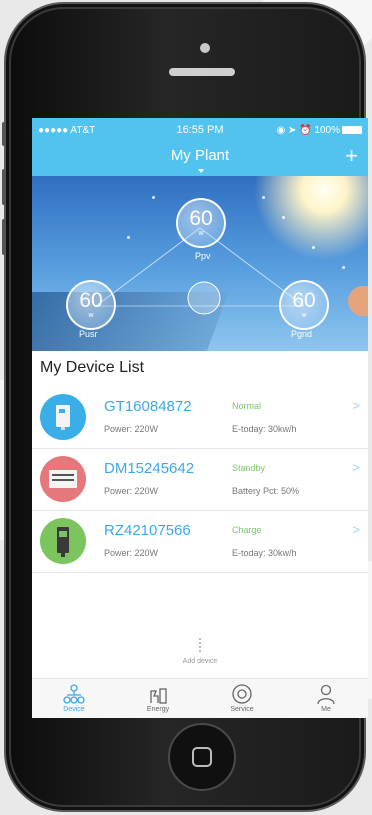  Describe the element at coordinates (249, 468) in the screenshot. I see `device-status: Standby` at that location.